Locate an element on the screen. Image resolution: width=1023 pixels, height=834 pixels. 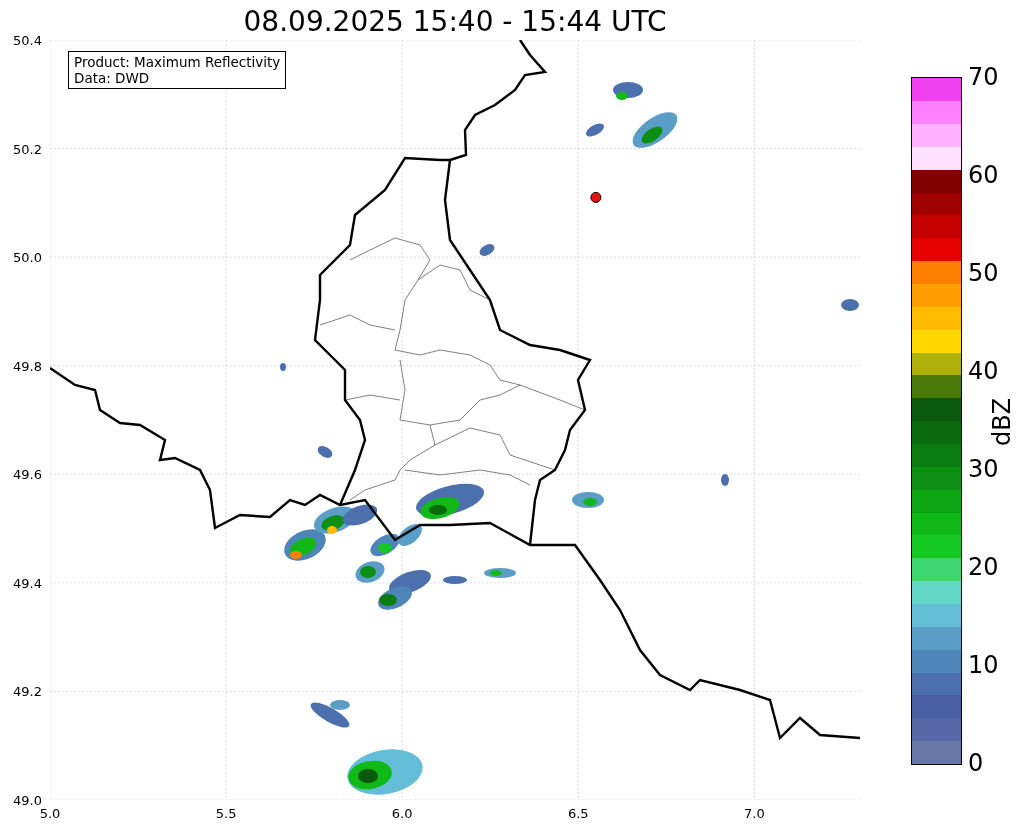
x-tick-label: 6.5 is located at coordinates (578, 813).